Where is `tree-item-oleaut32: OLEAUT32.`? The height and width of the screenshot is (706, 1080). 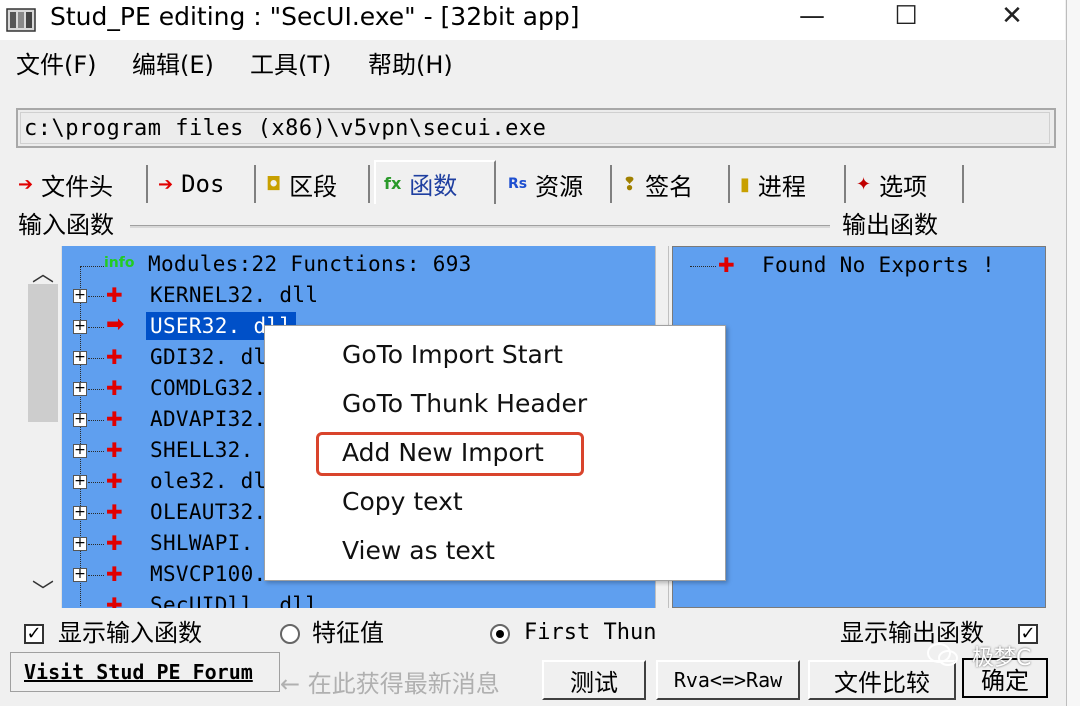 tree-item-oleaut32: OLEAUT32. is located at coordinates (208, 512).